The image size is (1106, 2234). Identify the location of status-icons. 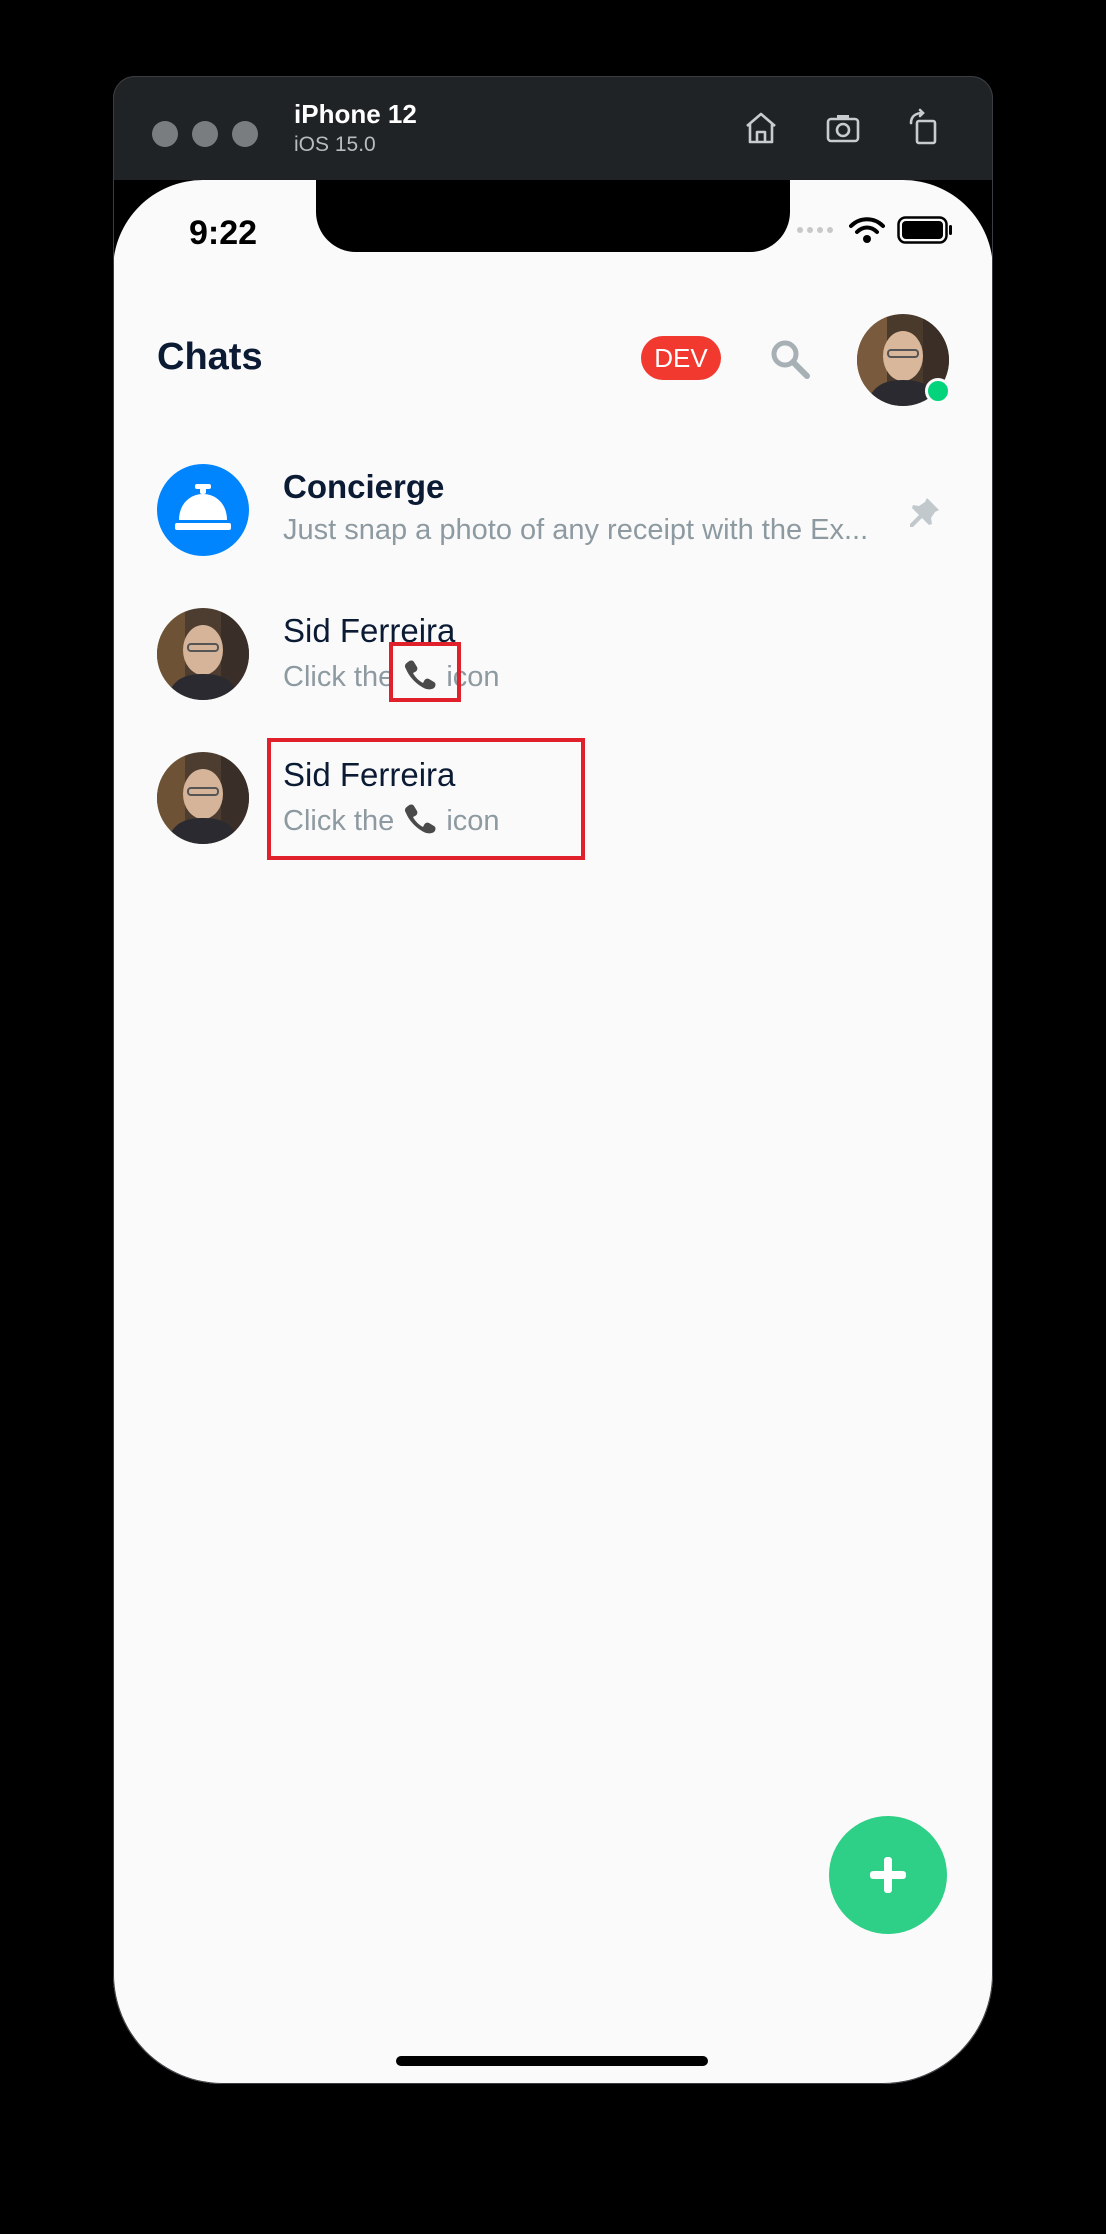
(874, 230).